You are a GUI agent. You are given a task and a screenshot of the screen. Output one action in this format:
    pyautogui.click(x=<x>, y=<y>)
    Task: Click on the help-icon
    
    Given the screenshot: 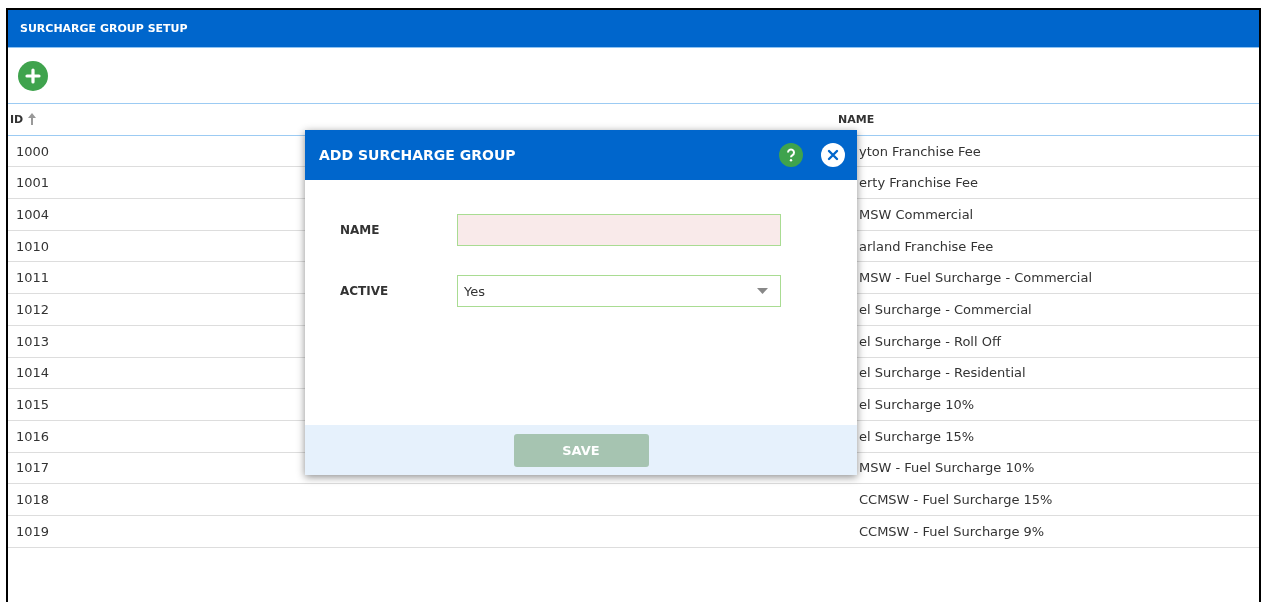 What is the action you would take?
    pyautogui.click(x=791, y=155)
    